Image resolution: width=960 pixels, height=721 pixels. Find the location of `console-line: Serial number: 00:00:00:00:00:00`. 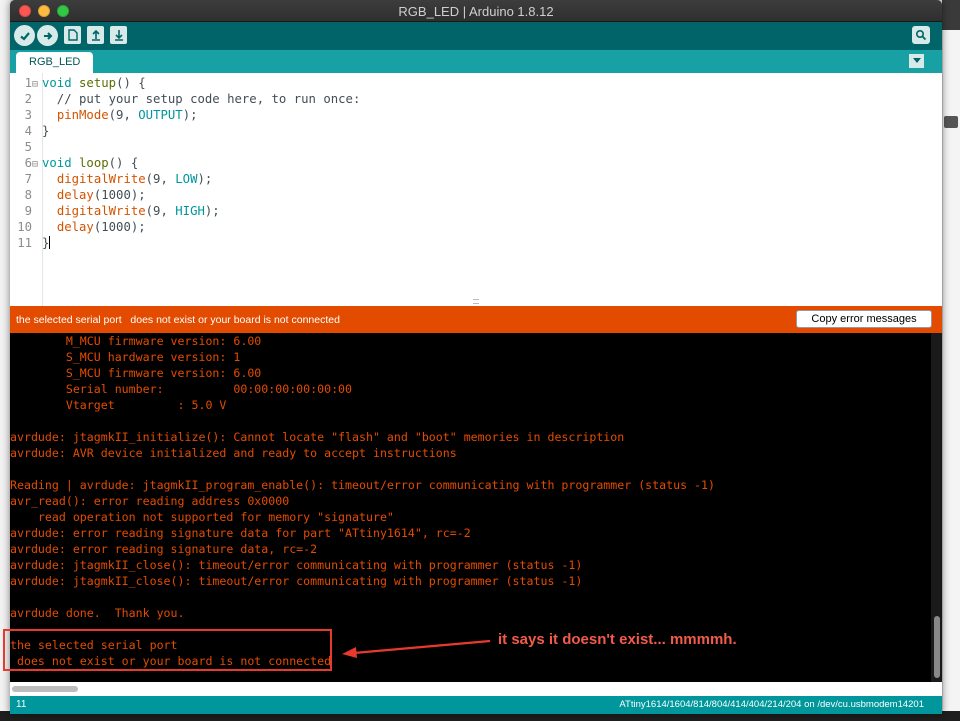

console-line: Serial number: 00:00:00:00:00:00 is located at coordinates (181, 389).